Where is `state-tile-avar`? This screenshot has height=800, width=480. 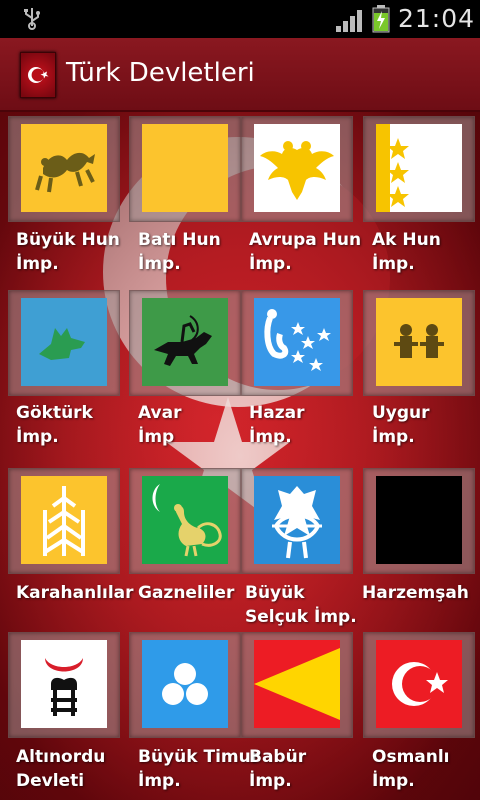 state-tile-avar is located at coordinates (185, 343).